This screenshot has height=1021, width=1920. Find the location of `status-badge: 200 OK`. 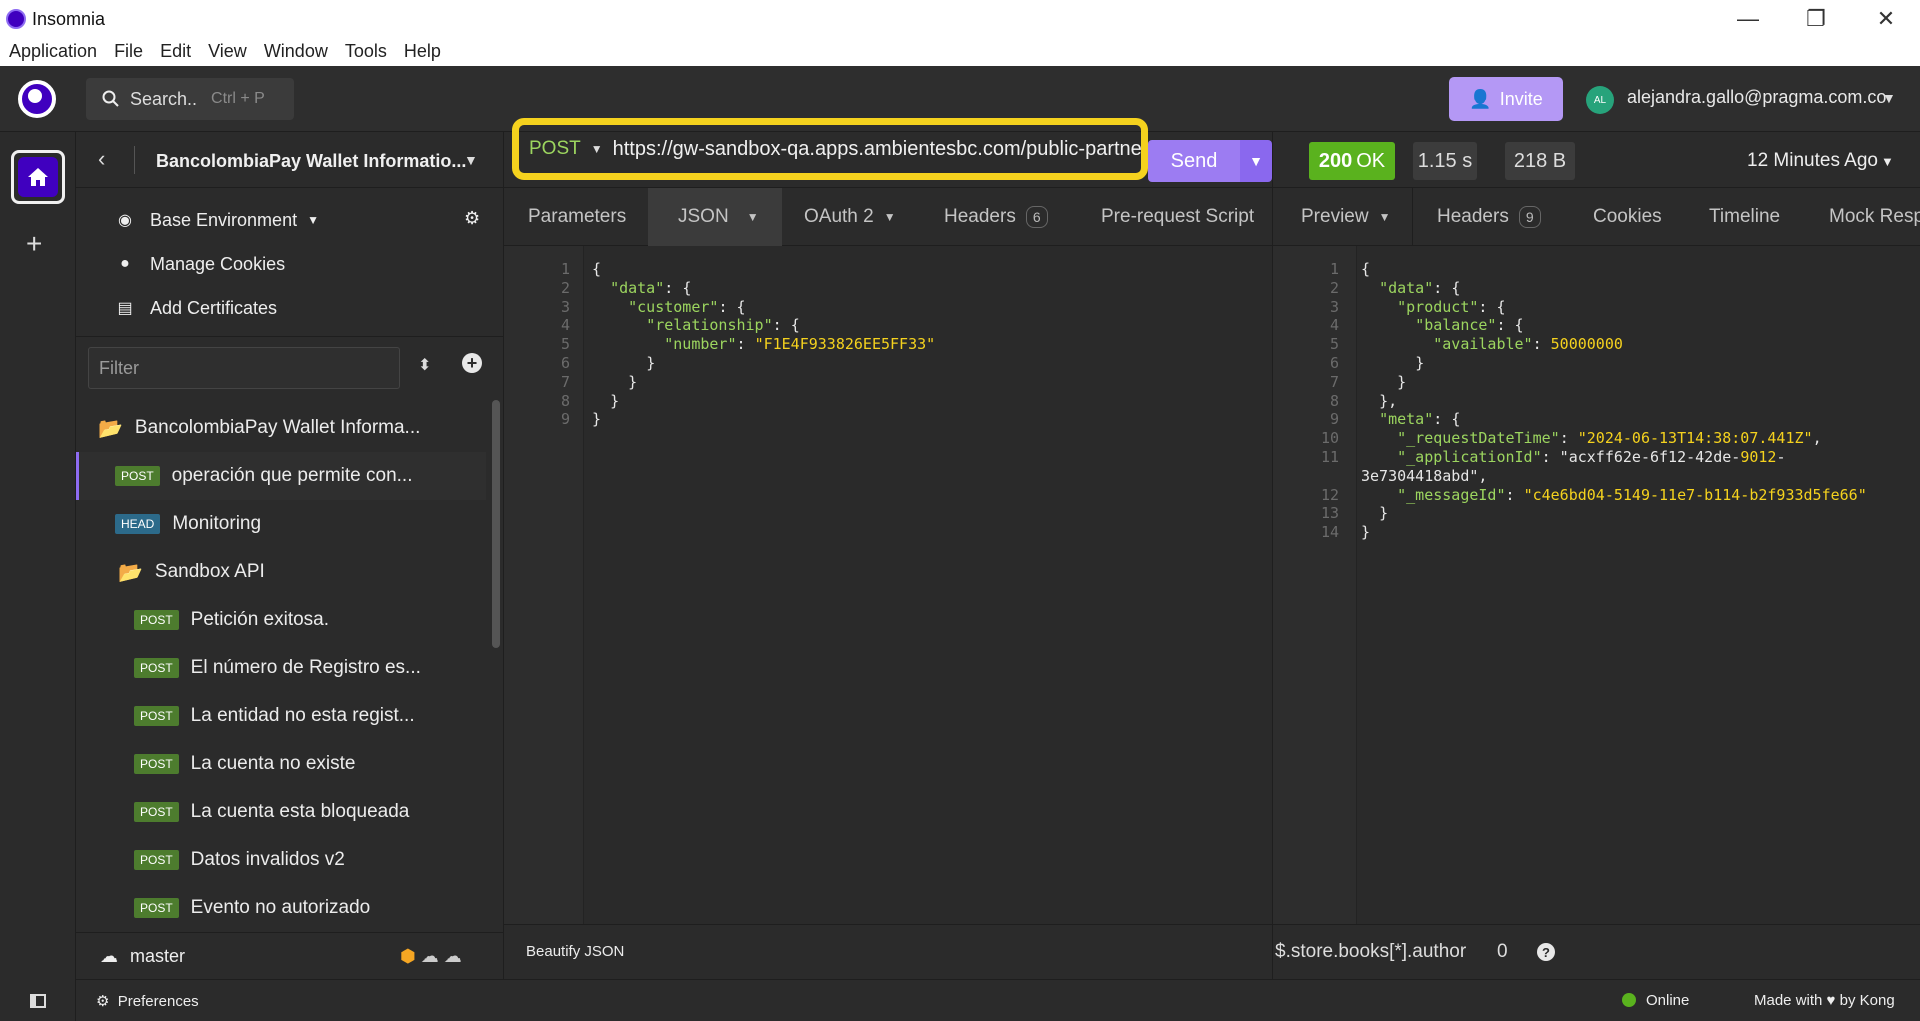

status-badge: 200 OK is located at coordinates (1352, 161).